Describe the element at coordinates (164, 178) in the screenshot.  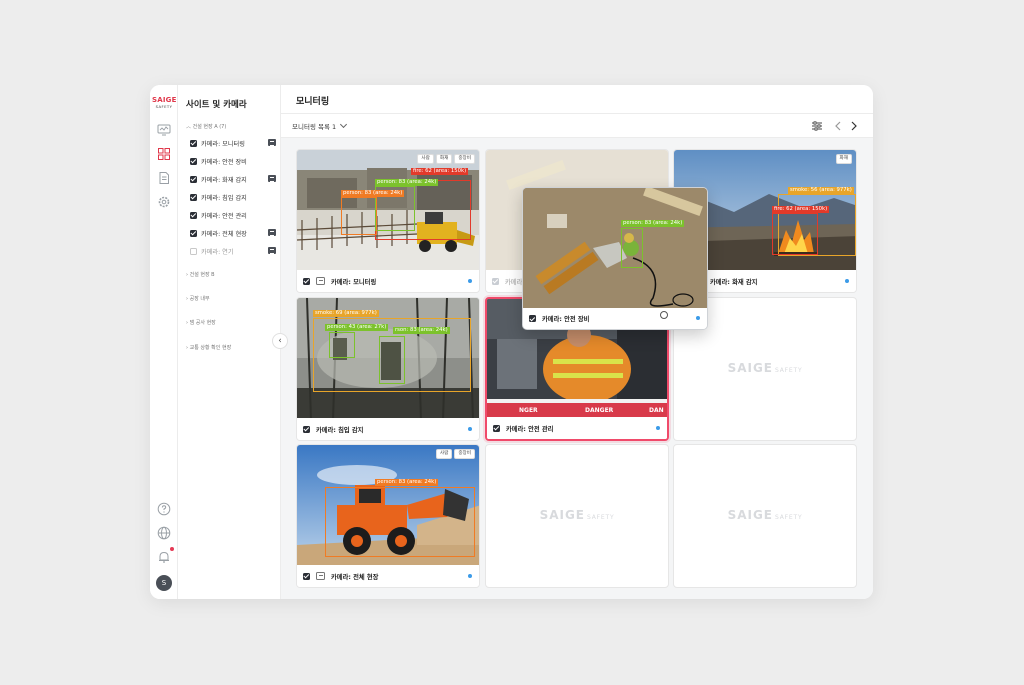
I see `document-icon` at that location.